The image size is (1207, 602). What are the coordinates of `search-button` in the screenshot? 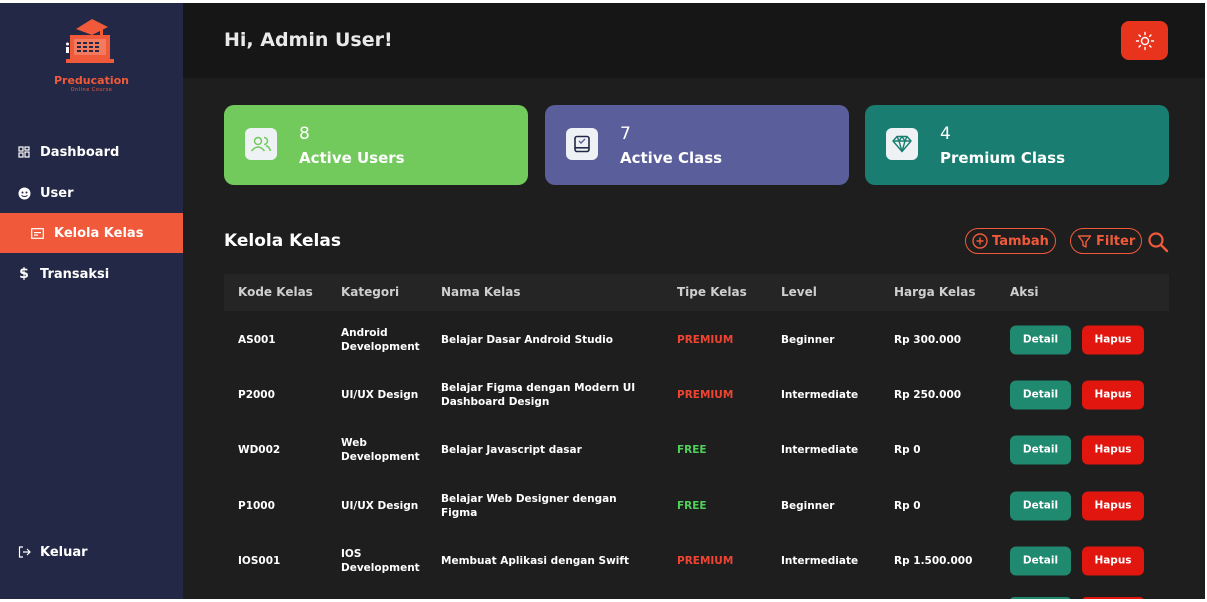 It's located at (1158, 242).